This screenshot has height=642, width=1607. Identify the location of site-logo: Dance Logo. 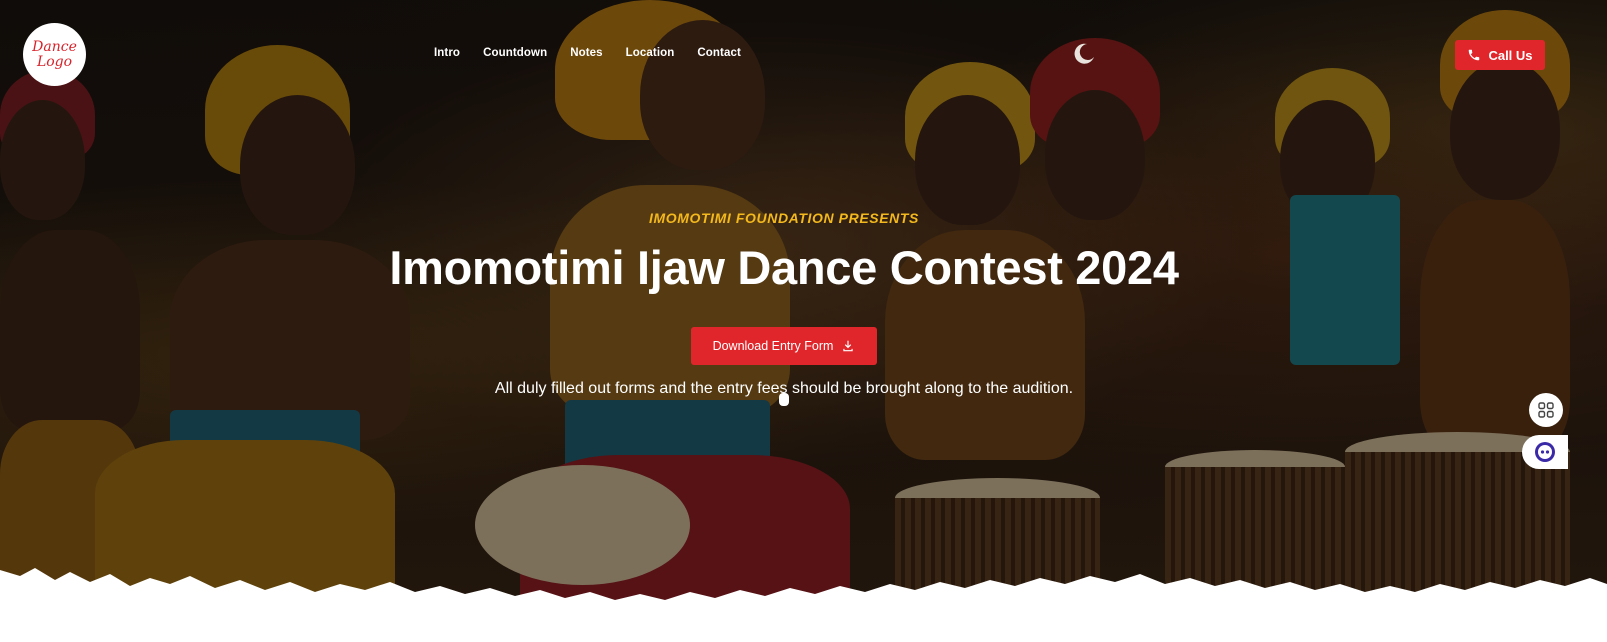
(54, 54).